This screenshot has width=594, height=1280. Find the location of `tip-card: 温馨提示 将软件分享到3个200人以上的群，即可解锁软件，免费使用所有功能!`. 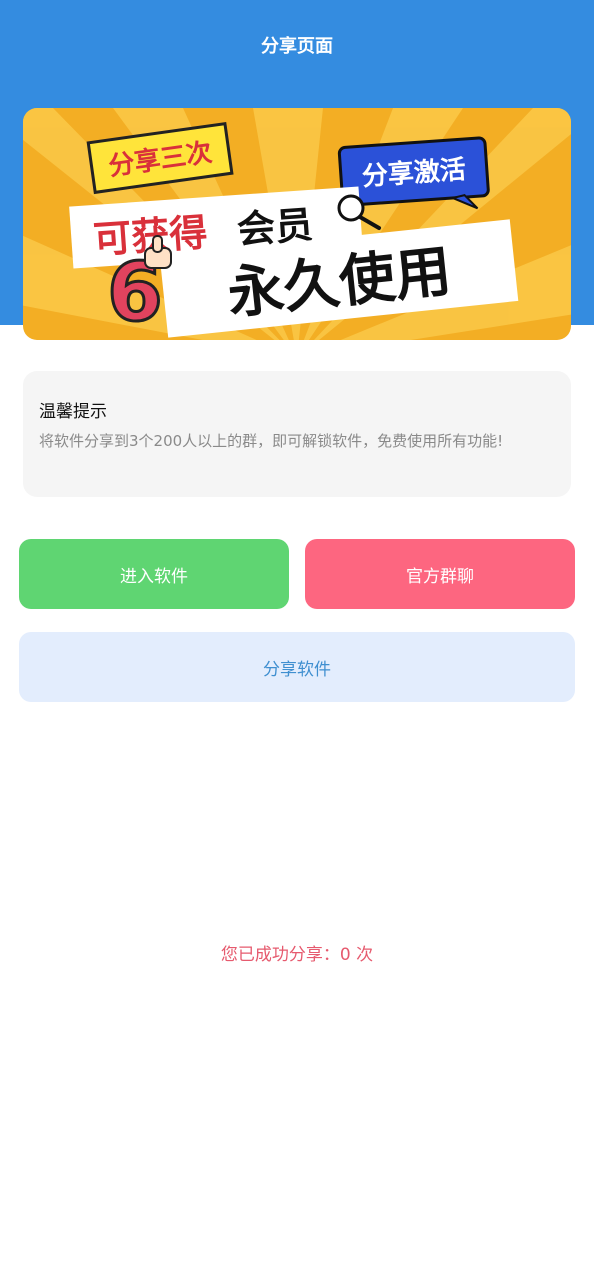

tip-card: 温馨提示 将软件分享到3个200人以上的群，即可解锁软件，免费使用所有功能! is located at coordinates (297, 434).